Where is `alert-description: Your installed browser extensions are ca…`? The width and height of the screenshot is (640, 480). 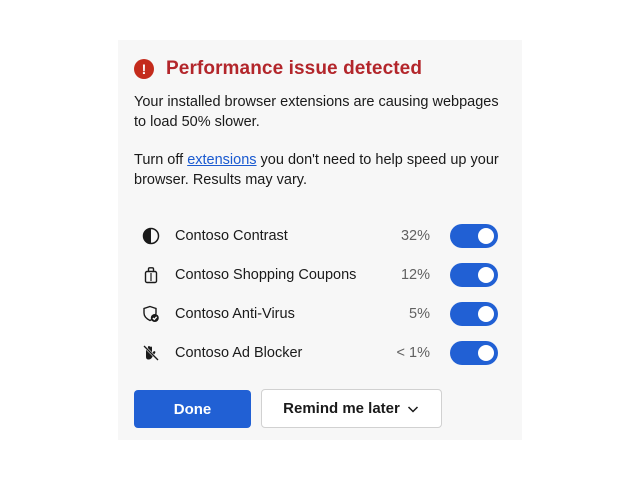
alert-description: Your installed browser extensions are ca… is located at coordinates (316, 112).